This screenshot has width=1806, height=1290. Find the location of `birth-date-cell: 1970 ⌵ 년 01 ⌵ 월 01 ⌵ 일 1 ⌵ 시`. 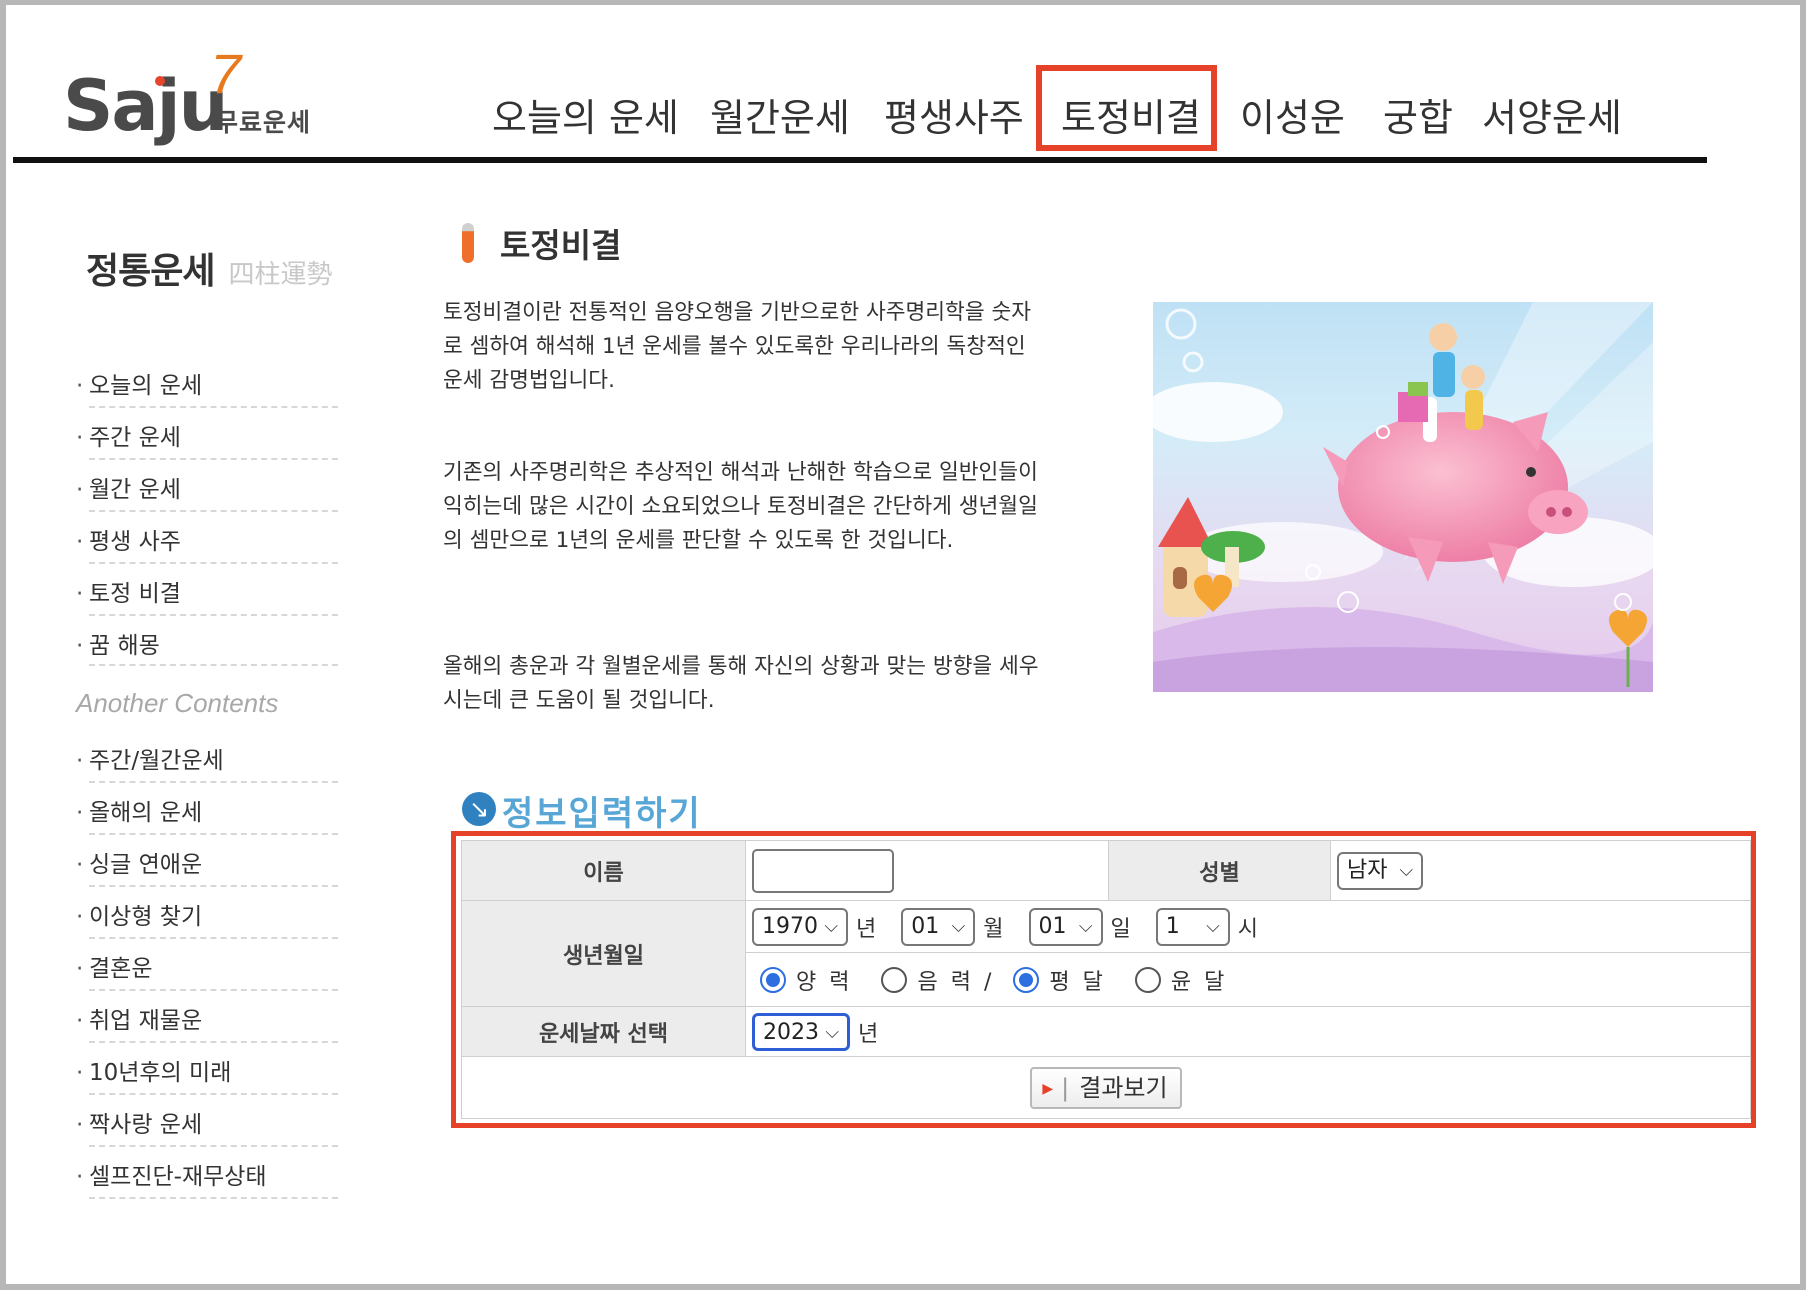

birth-date-cell: 1970 ⌵ 년 01 ⌵ 월 01 ⌵ 일 1 ⌵ 시 is located at coordinates (1248, 926).